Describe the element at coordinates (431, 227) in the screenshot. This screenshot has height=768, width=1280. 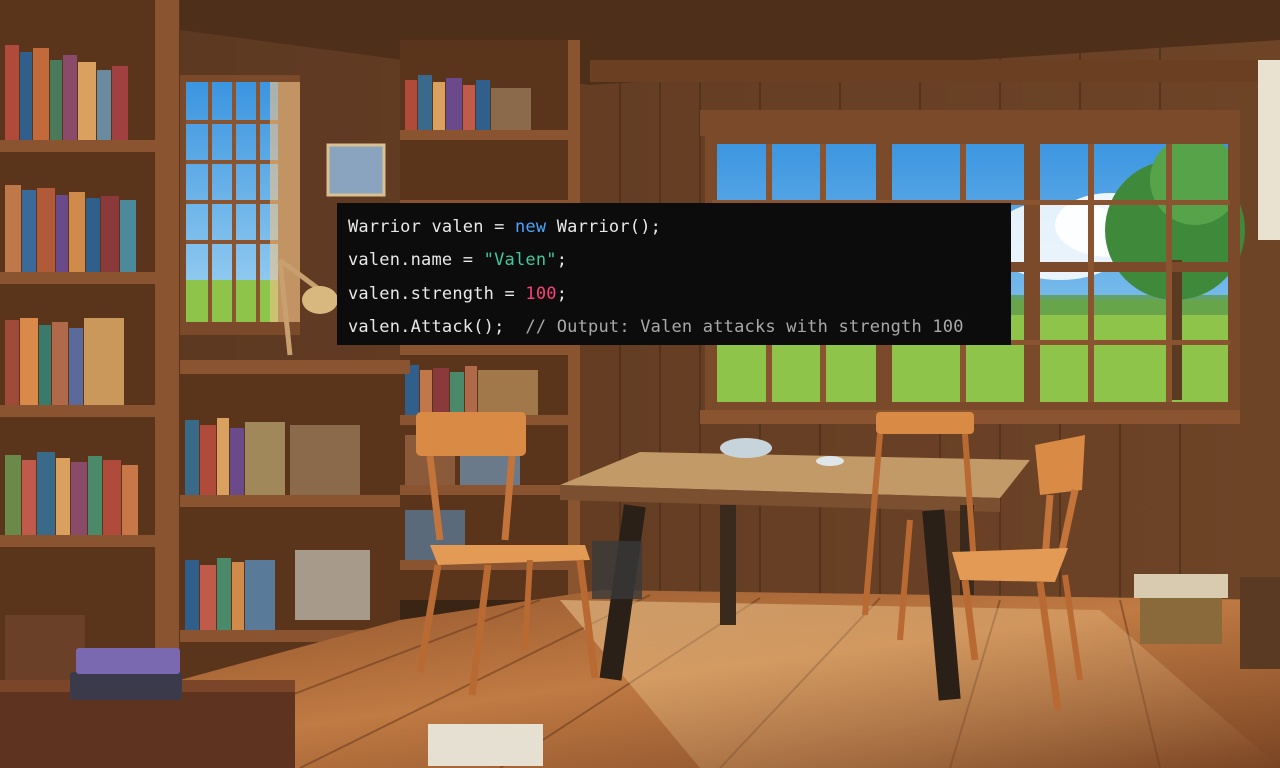
I see `code-text: Warrior valen =` at that location.